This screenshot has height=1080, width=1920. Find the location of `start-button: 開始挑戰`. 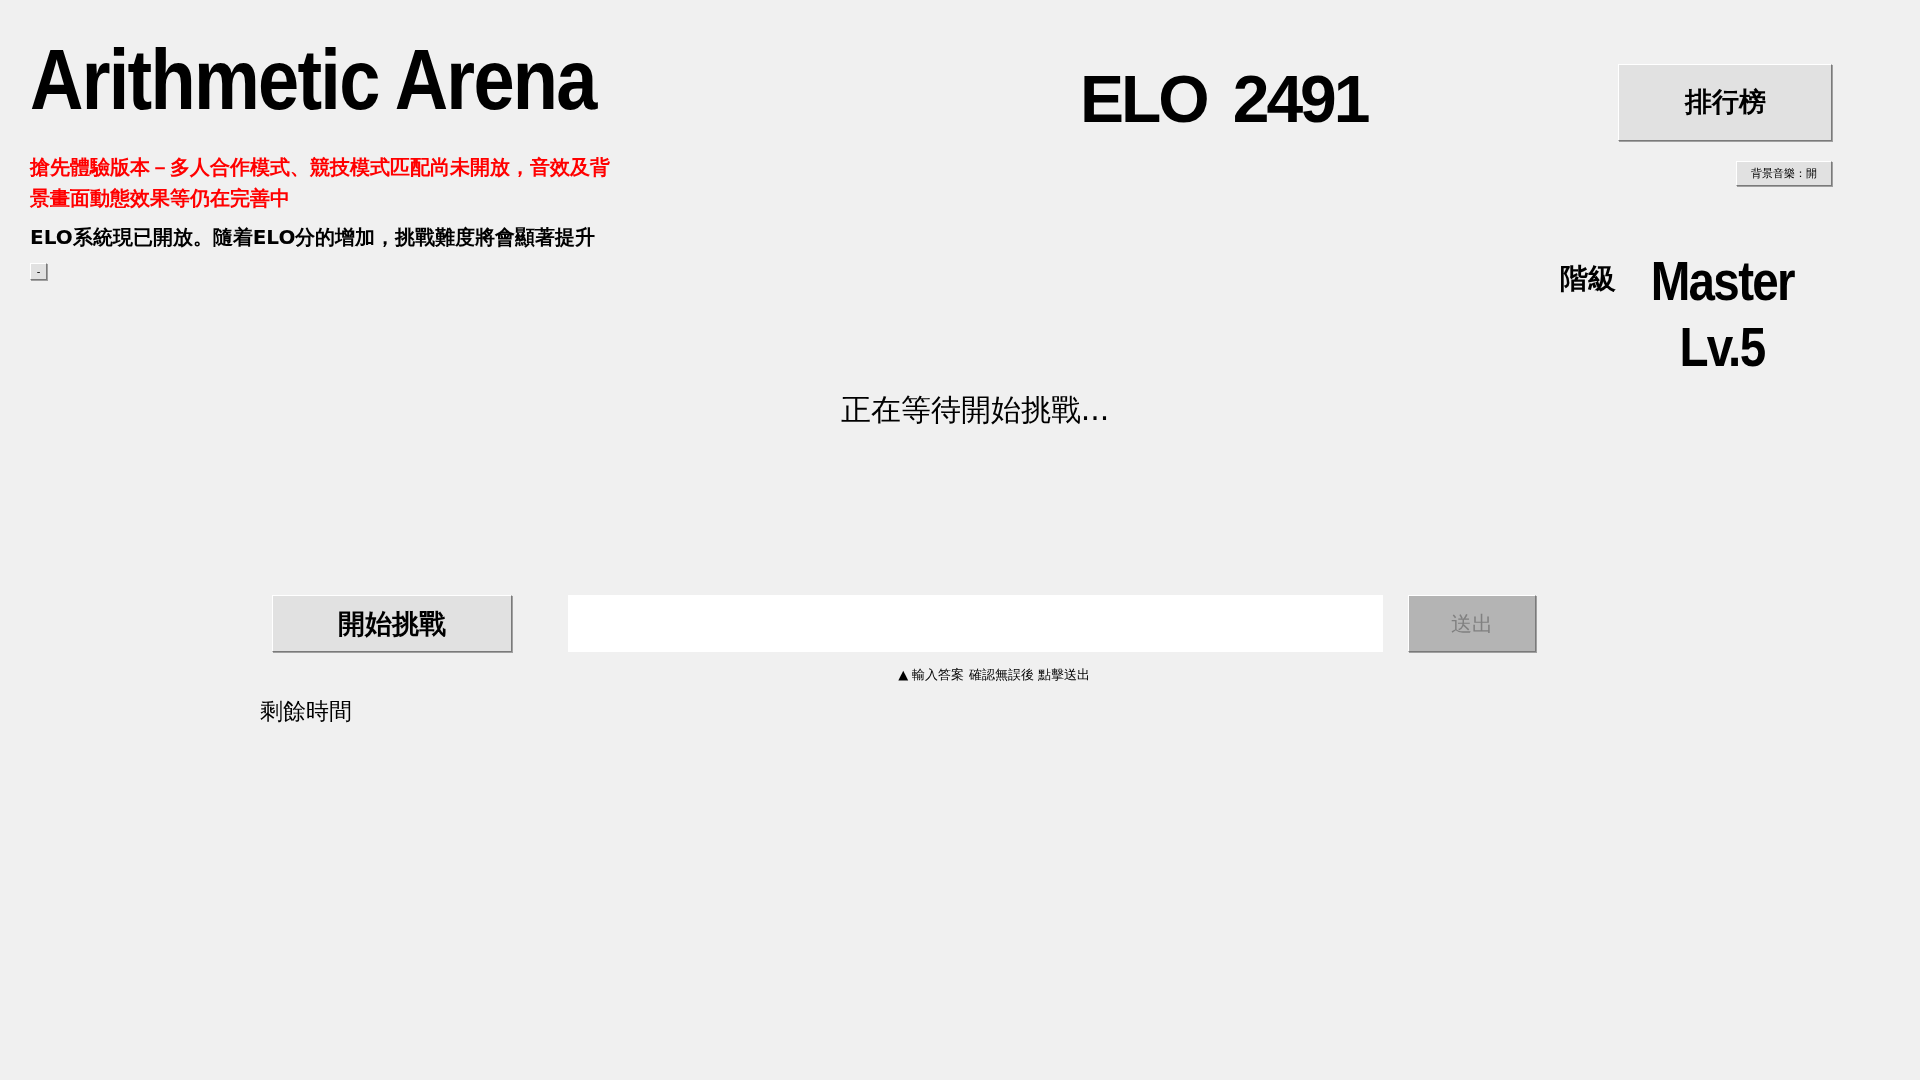

start-button: 開始挑戰 is located at coordinates (392, 623).